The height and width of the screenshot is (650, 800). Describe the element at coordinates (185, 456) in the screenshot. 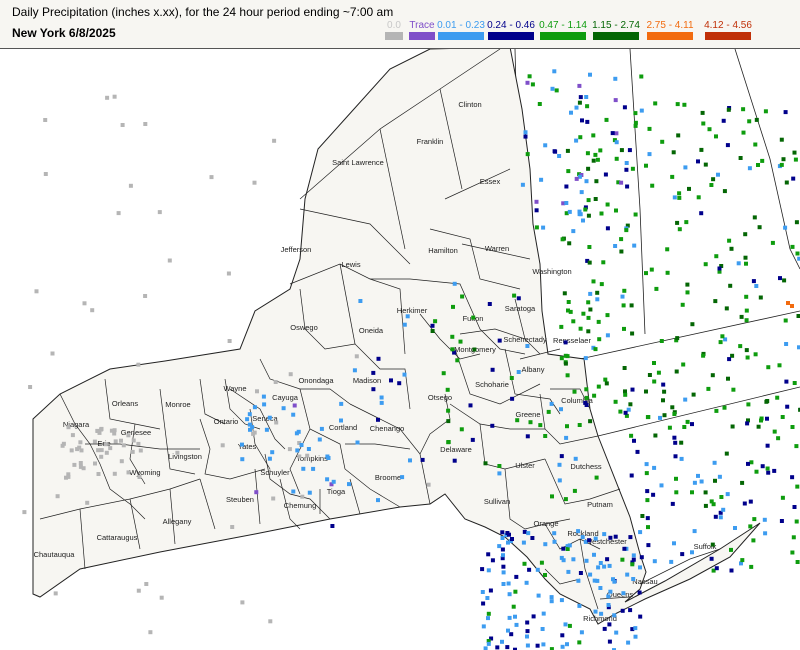

I see `county-label: Livingston` at that location.